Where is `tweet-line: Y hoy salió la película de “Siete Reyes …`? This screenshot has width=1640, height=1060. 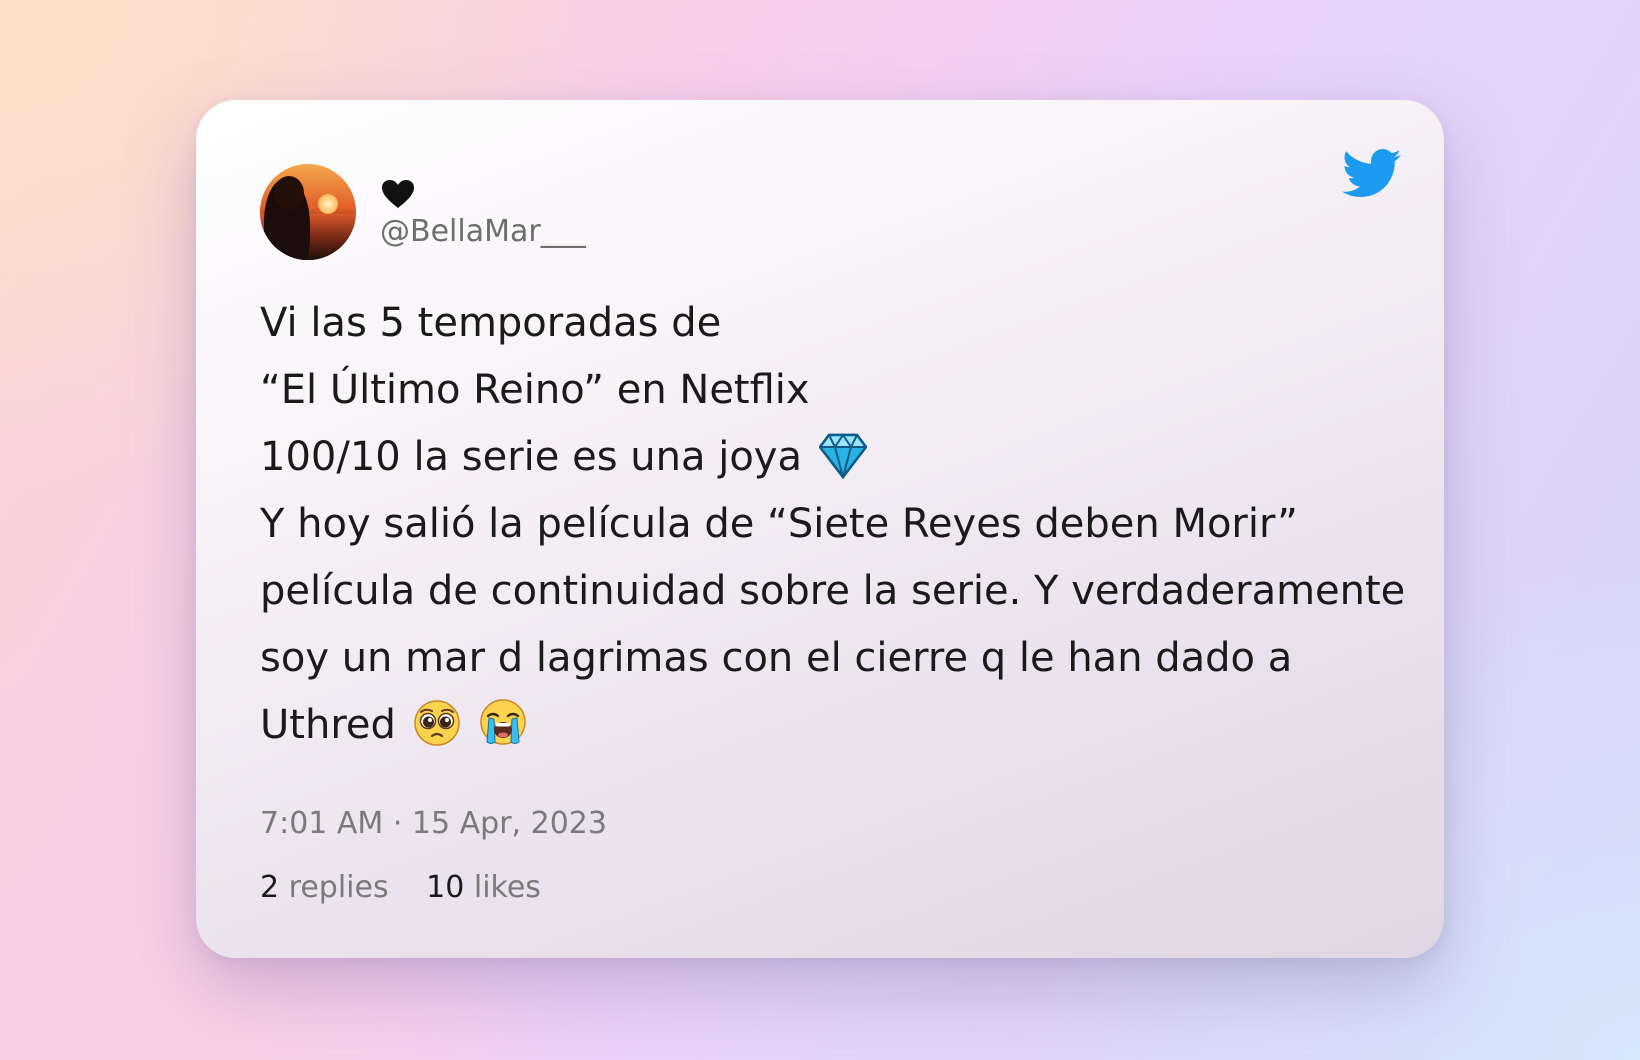
tweet-line: Y hoy salió la película de “Siete Reyes … is located at coordinates (779, 524).